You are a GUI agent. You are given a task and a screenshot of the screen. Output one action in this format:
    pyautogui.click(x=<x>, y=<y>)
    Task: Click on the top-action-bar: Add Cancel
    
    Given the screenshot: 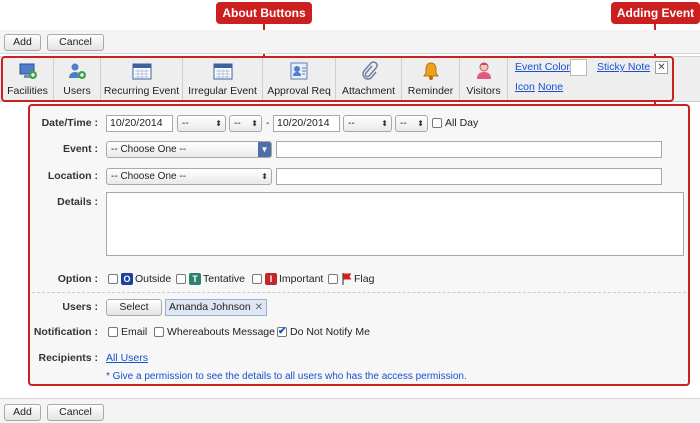 What is the action you would take?
    pyautogui.click(x=350, y=42)
    